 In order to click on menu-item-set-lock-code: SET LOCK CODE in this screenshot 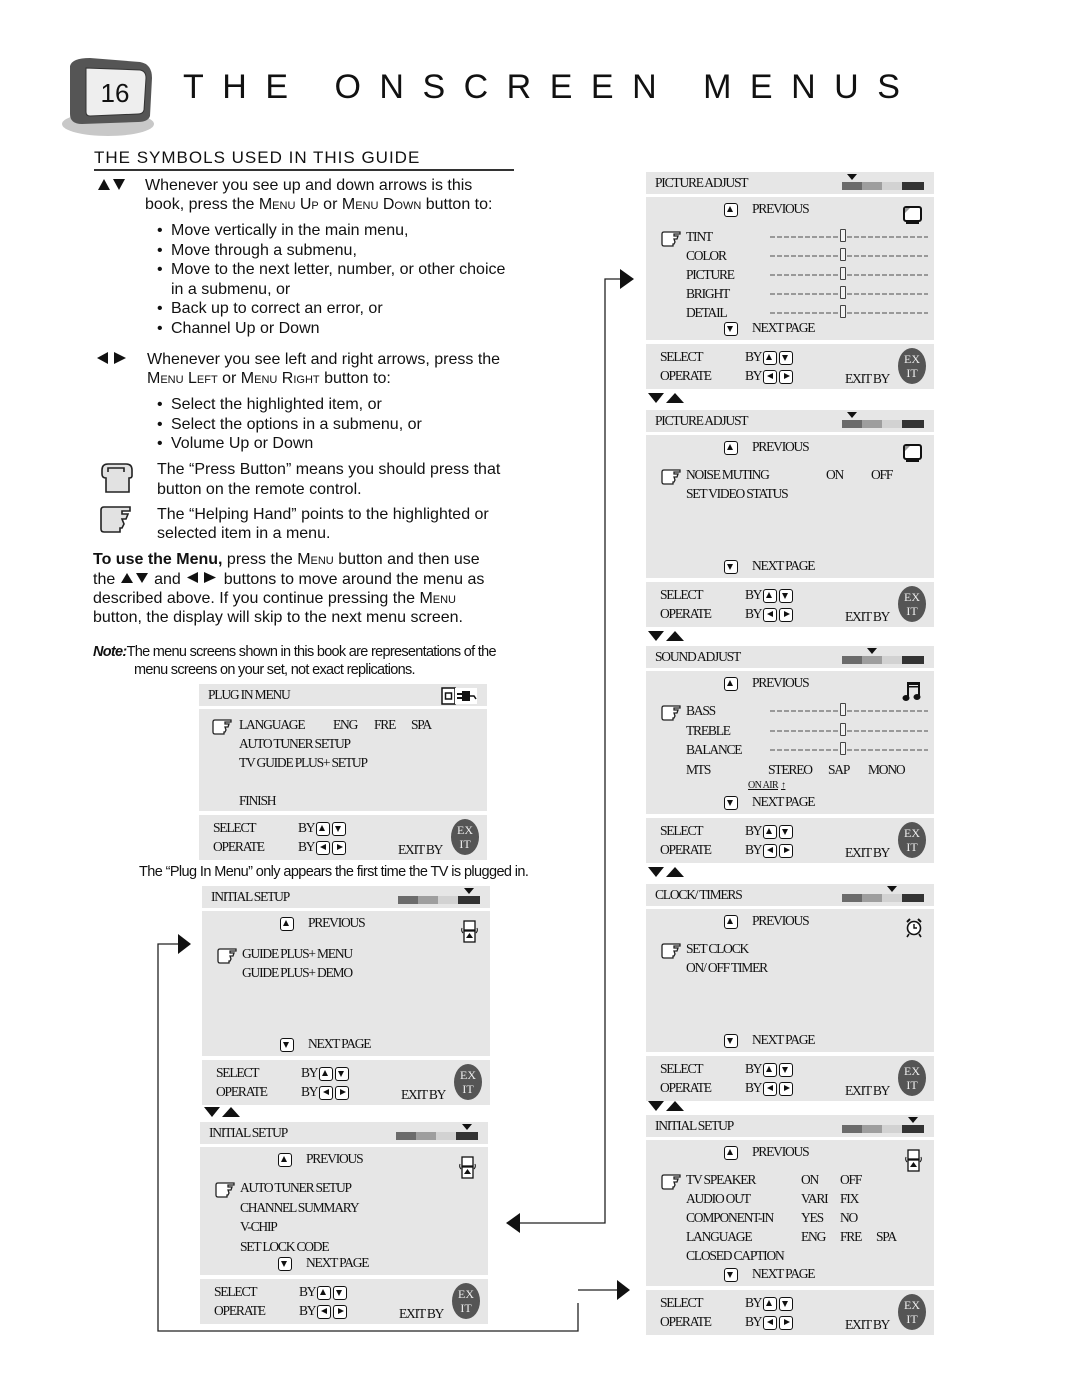, I will do `click(285, 1247)`.